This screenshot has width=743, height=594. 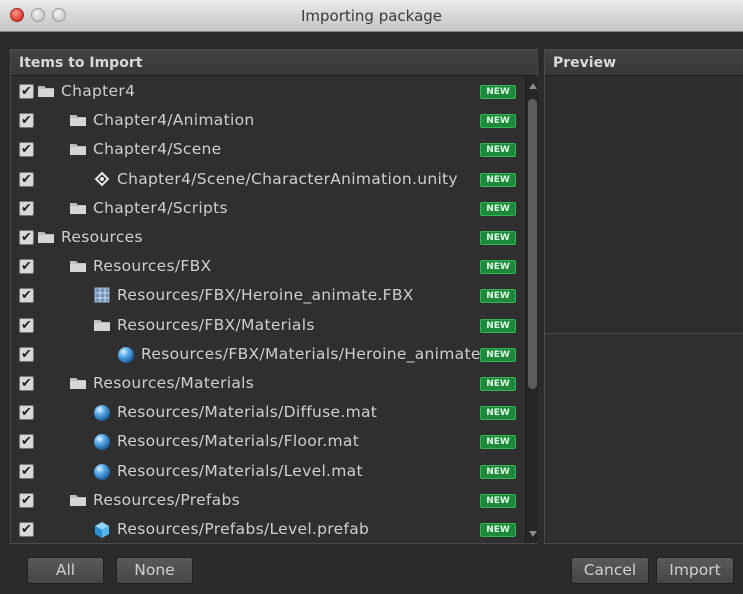 What do you see at coordinates (102, 179) in the screenshot?
I see `unity-scene-icon` at bounding box center [102, 179].